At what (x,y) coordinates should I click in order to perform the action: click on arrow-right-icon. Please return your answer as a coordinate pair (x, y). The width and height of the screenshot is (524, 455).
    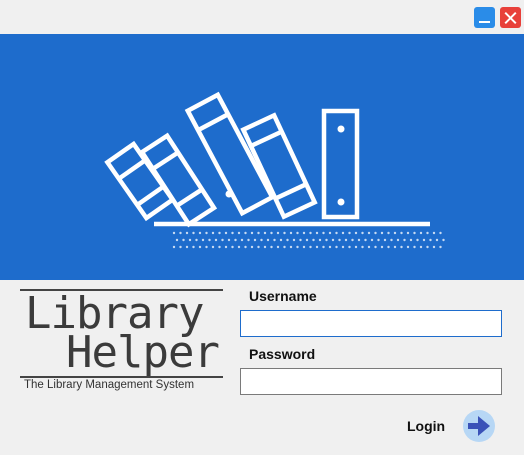
    Looking at the image, I should click on (479, 426).